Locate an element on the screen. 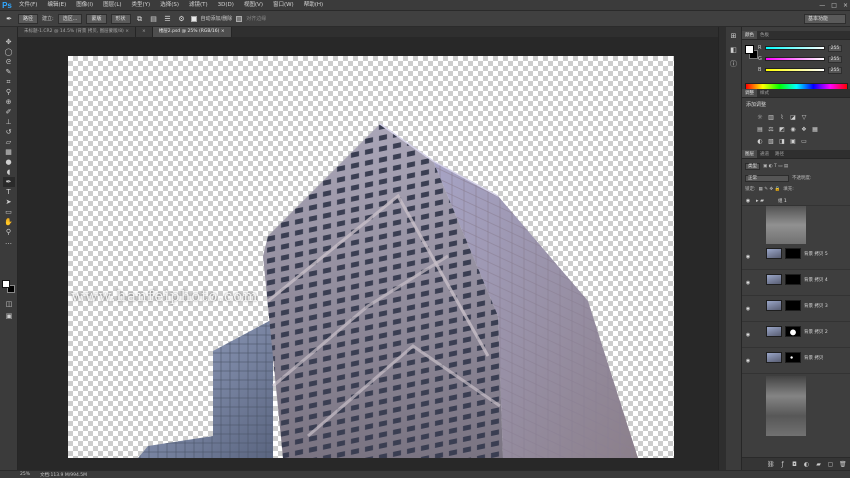 This screenshot has width=850, height=478. black-white-icon: ◩ is located at coordinates (782, 130).